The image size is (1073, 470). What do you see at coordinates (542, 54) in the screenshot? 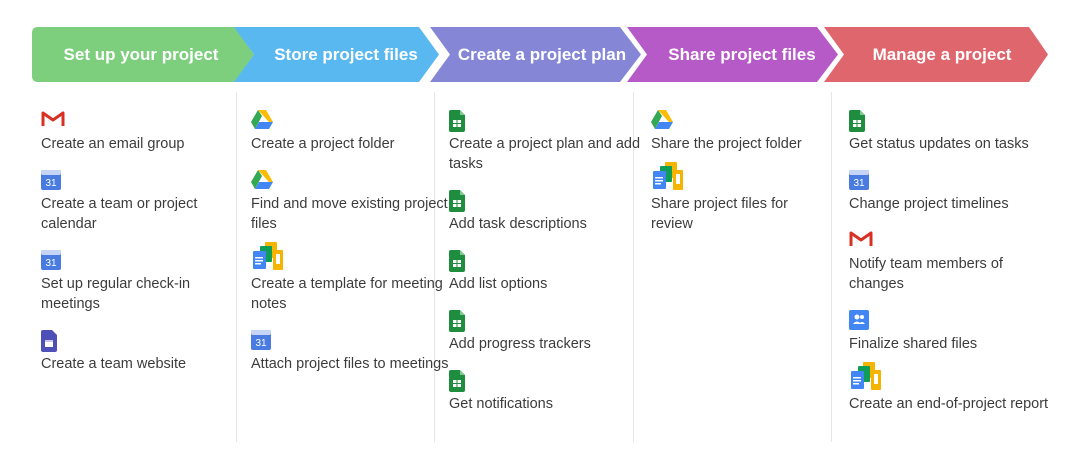
I see `step-label: Create a project plan` at bounding box center [542, 54].